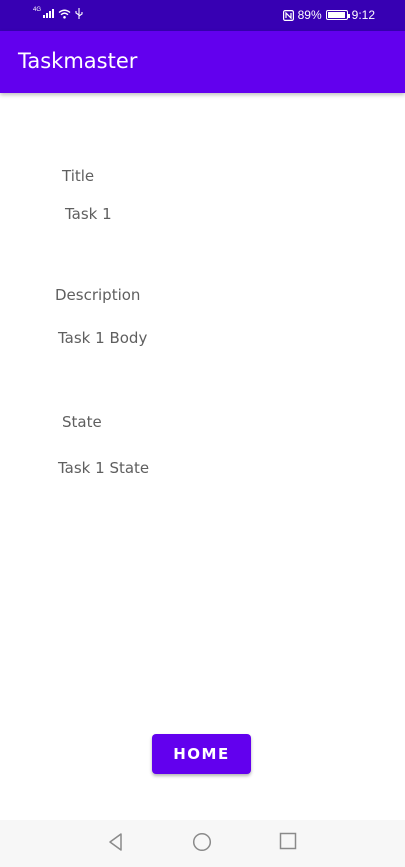 The image size is (405, 867). Describe the element at coordinates (88, 214) in the screenshot. I see `title-value: Task 1` at that location.